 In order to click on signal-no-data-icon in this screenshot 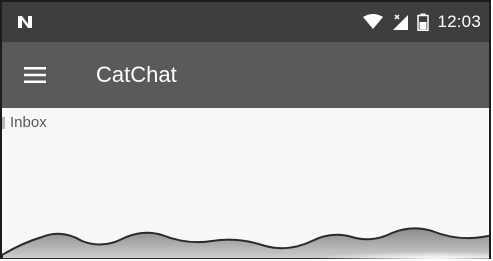, I will do `click(401, 22)`.